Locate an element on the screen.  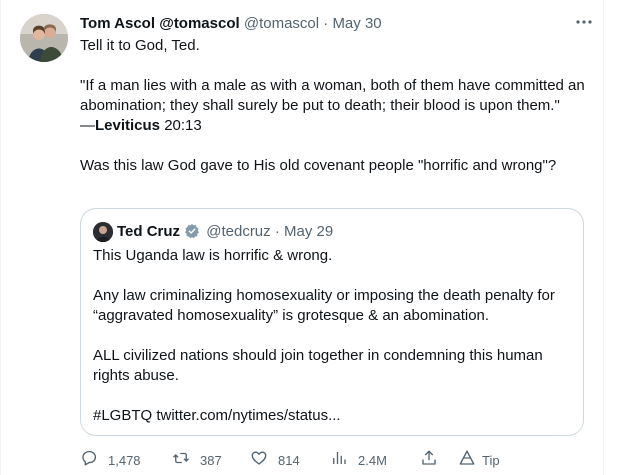
quoted-line-1: This Uganda law is horrific & wrong. is located at coordinates (213, 255).